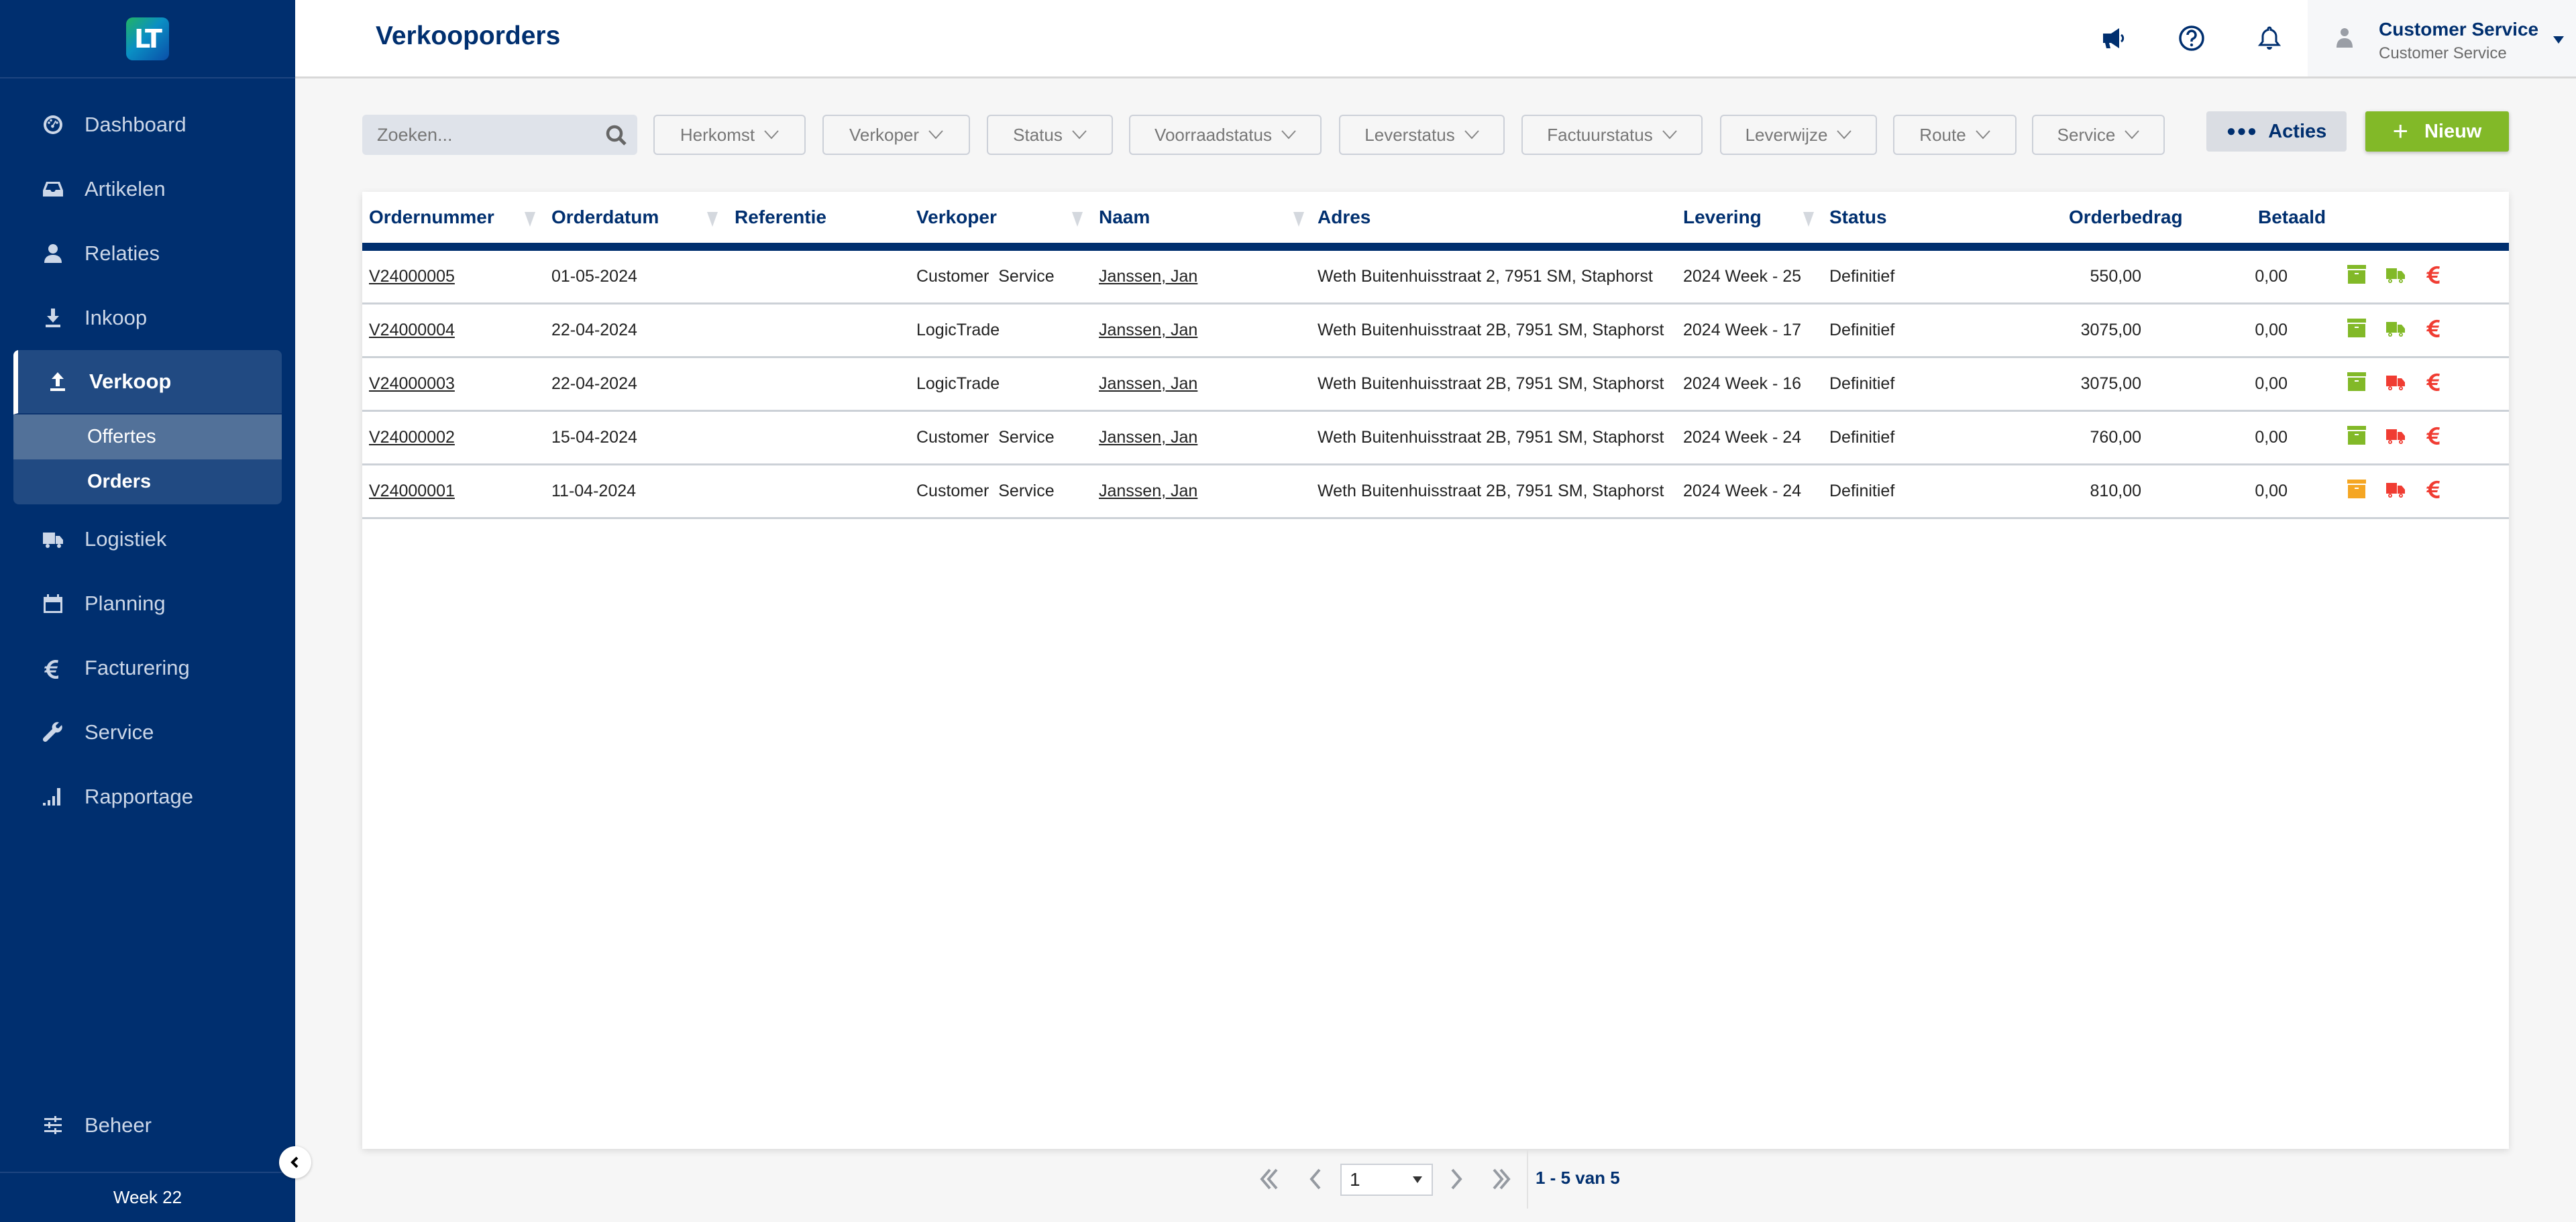  I want to click on filter-factuurstatus: Factuurstatus, so click(1612, 135).